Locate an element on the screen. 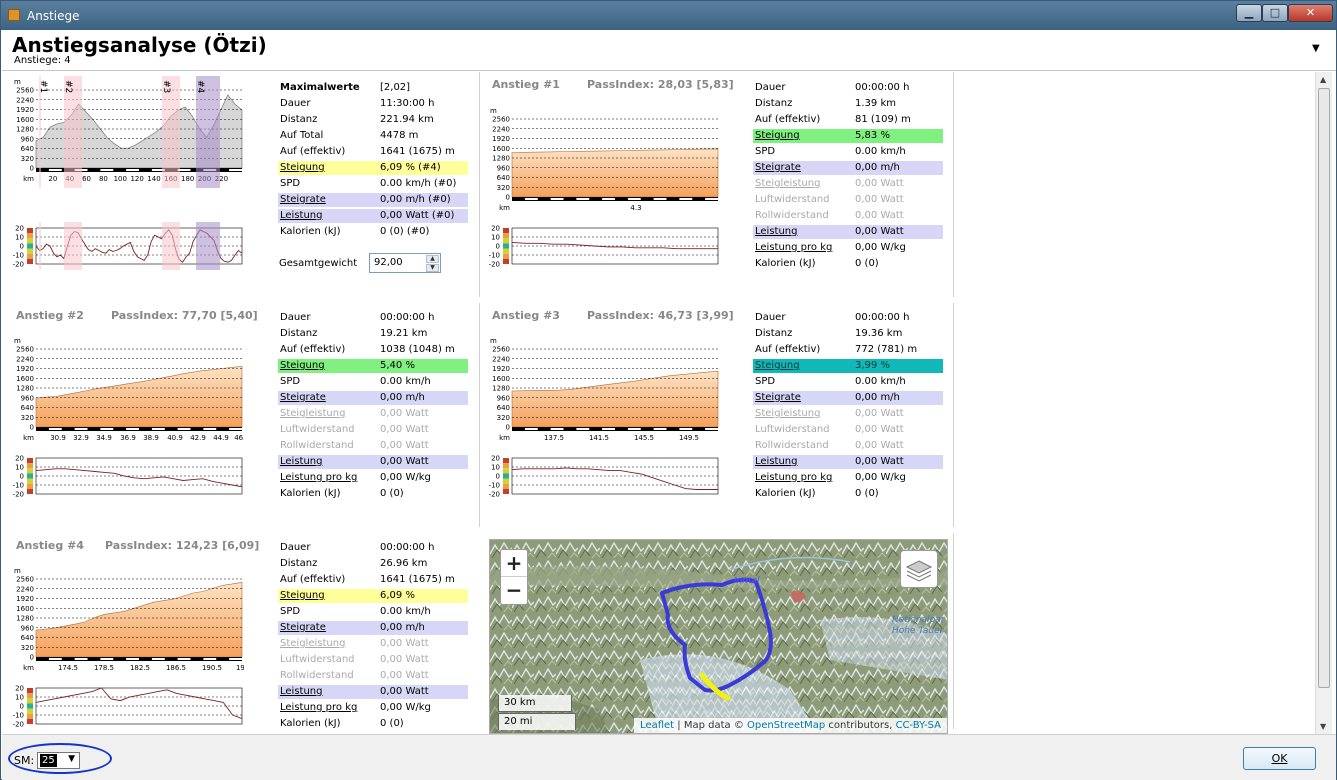 This screenshot has width=1337, height=780. y-tick-label: 0 is located at coordinates (508, 198).